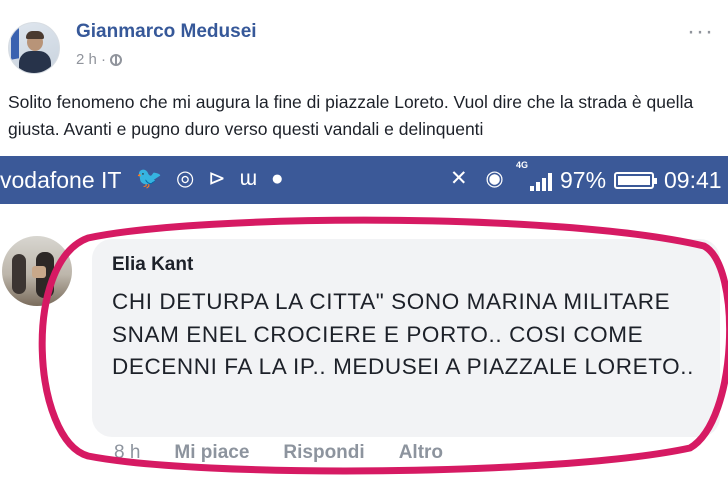 The image size is (728, 489). Describe the element at coordinates (700, 32) in the screenshot. I see `post-options-icon: ···` at that location.